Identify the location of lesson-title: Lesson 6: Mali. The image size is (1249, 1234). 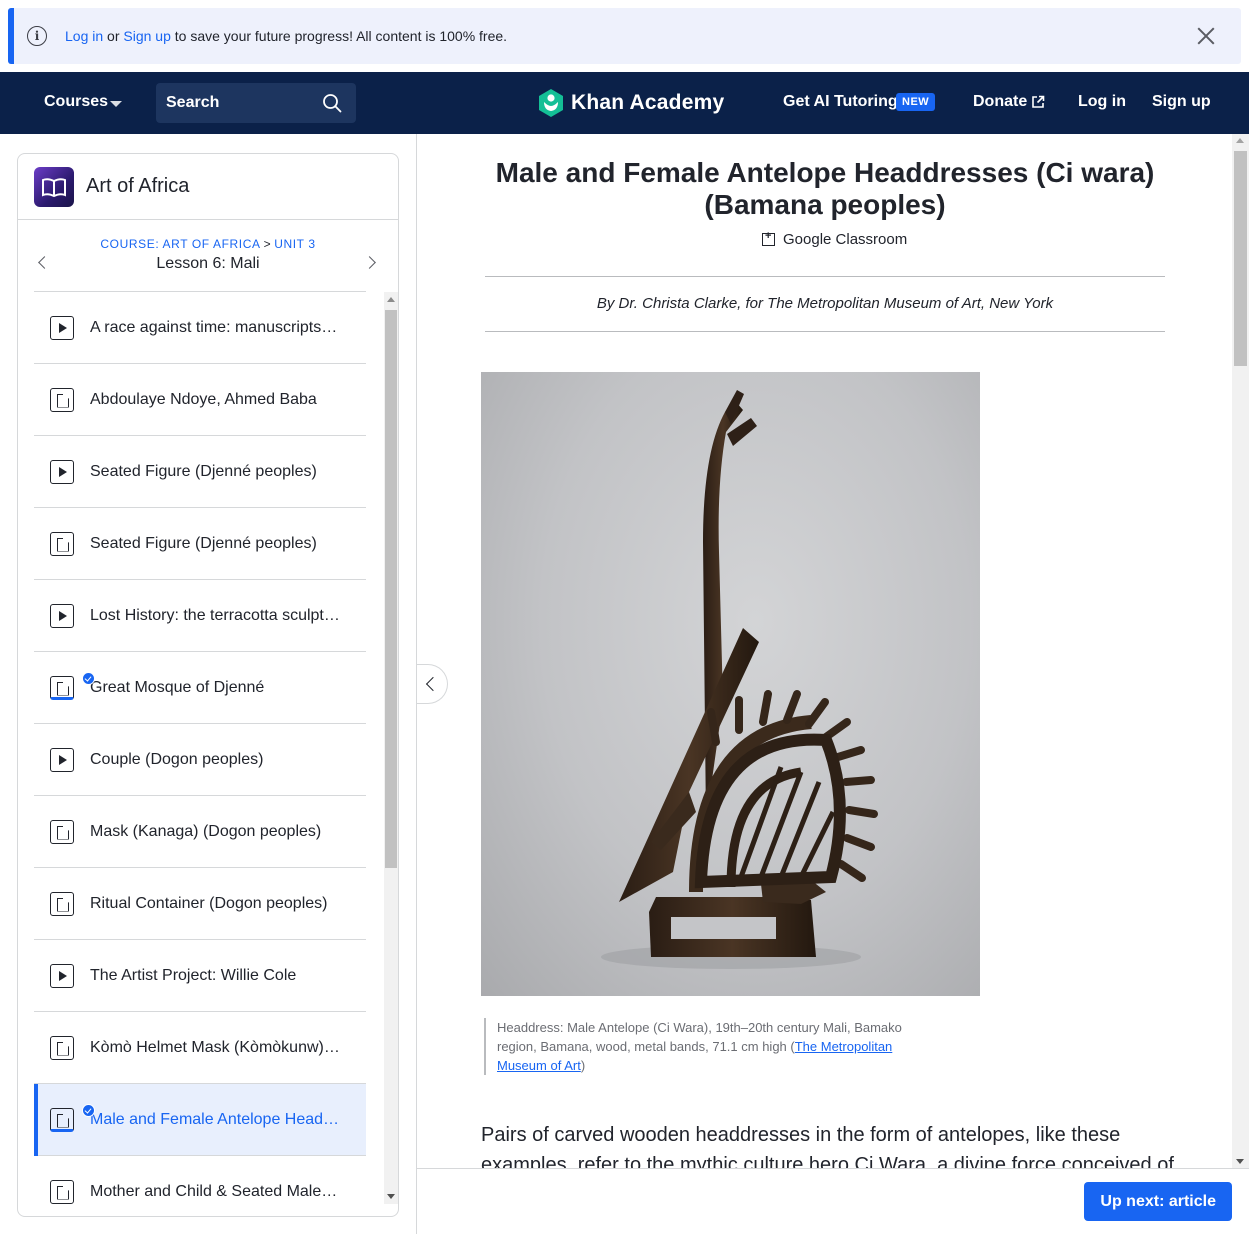
(208, 263).